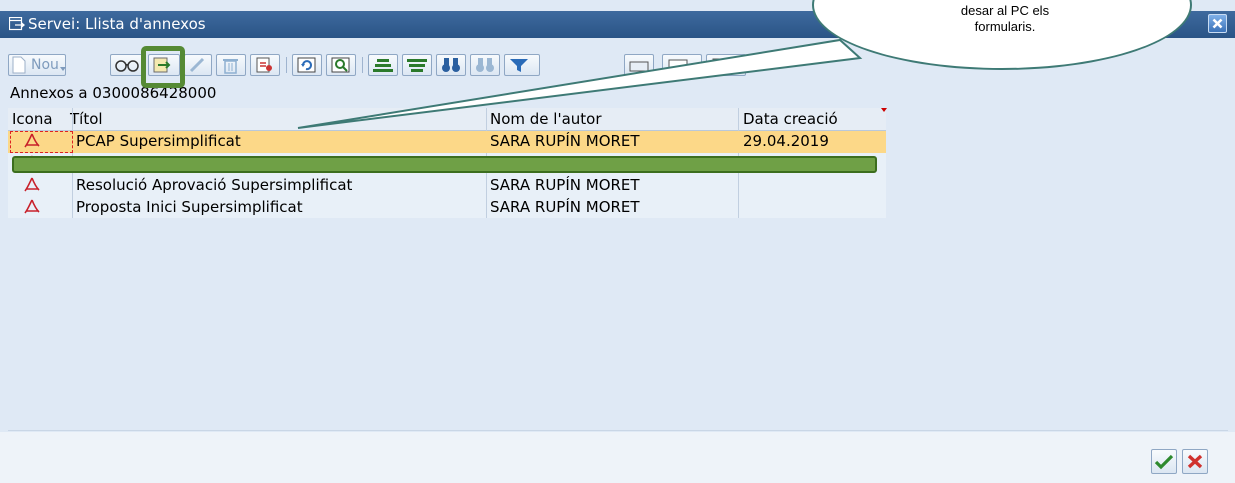 The height and width of the screenshot is (483, 1235). What do you see at coordinates (1005, 26) in the screenshot?
I see `callout-line-2: formularis.` at bounding box center [1005, 26].